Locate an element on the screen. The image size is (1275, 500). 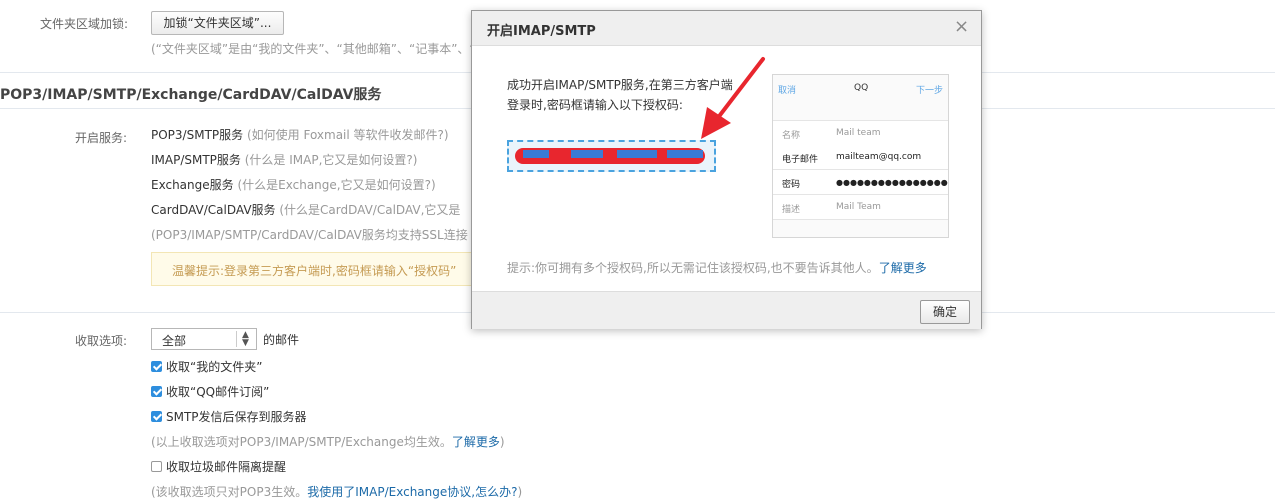
auth-code-box is located at coordinates (611, 156).